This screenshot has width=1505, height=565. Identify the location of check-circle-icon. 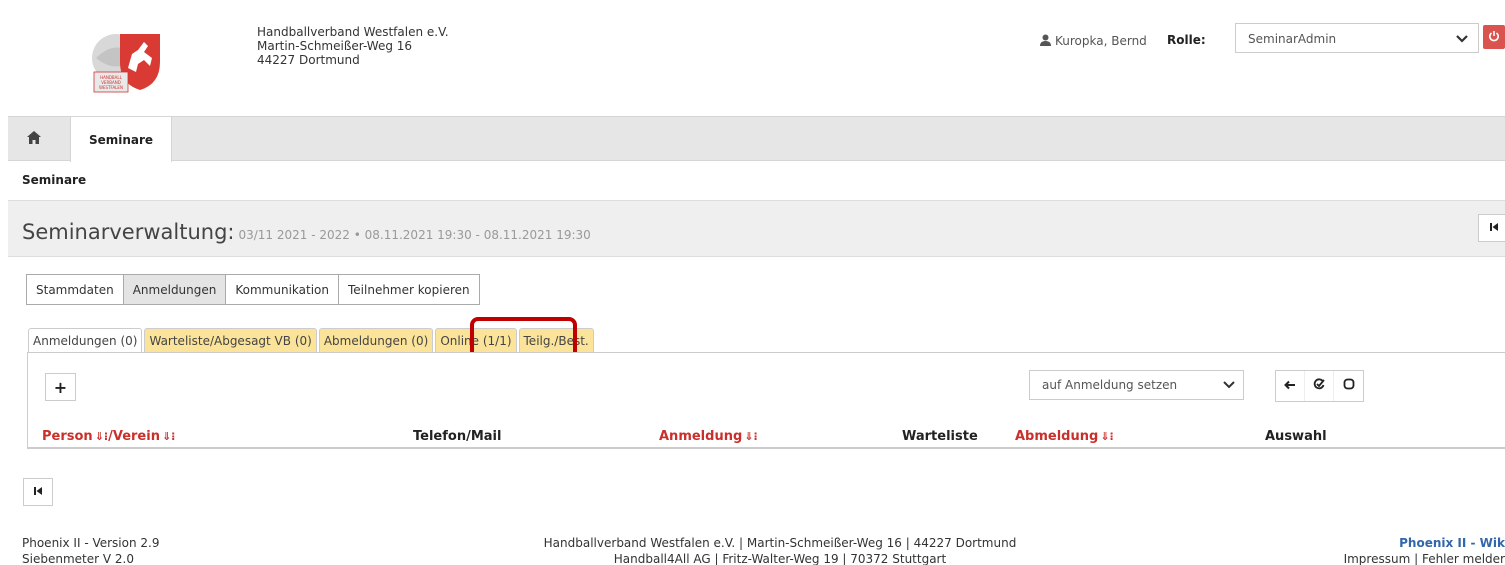
(1319, 386).